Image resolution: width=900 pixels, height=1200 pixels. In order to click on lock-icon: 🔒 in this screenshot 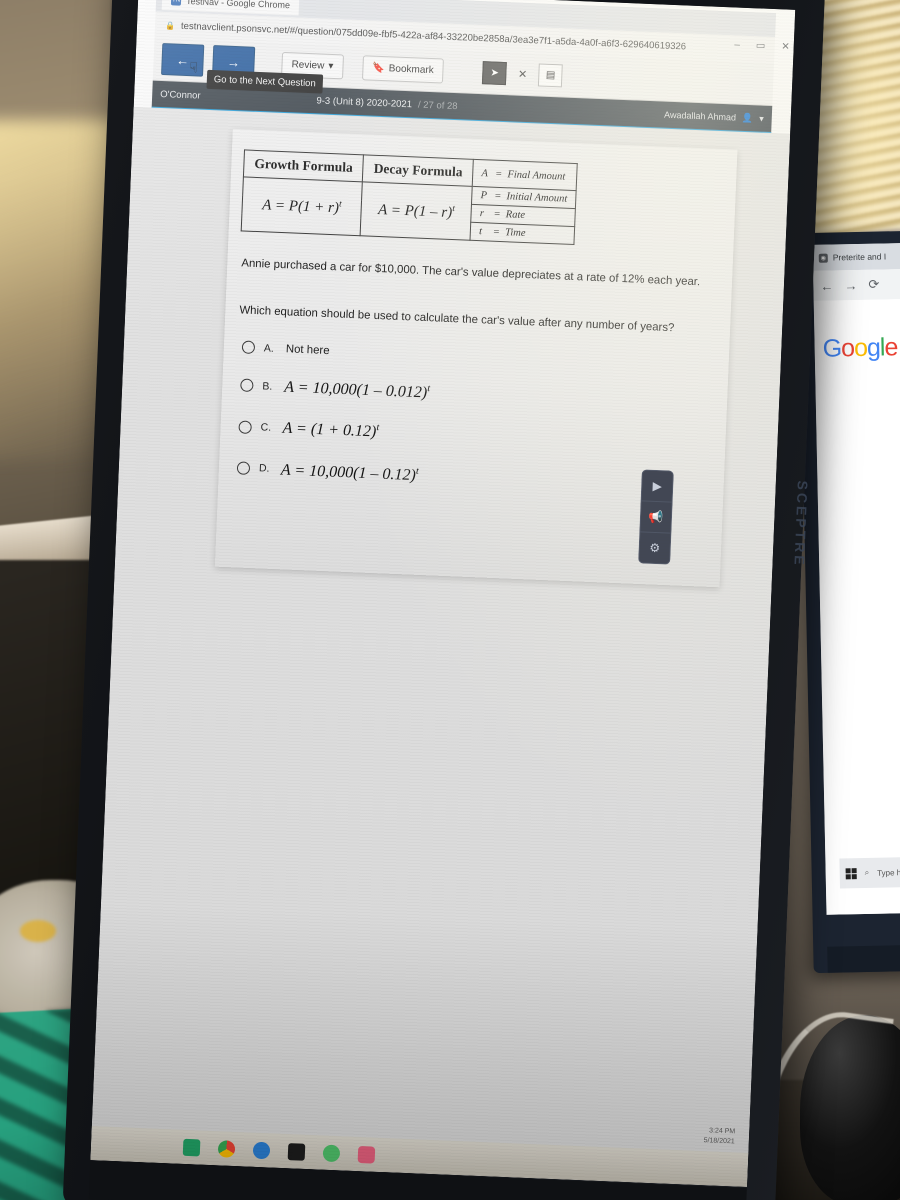, I will do `click(170, 25)`.